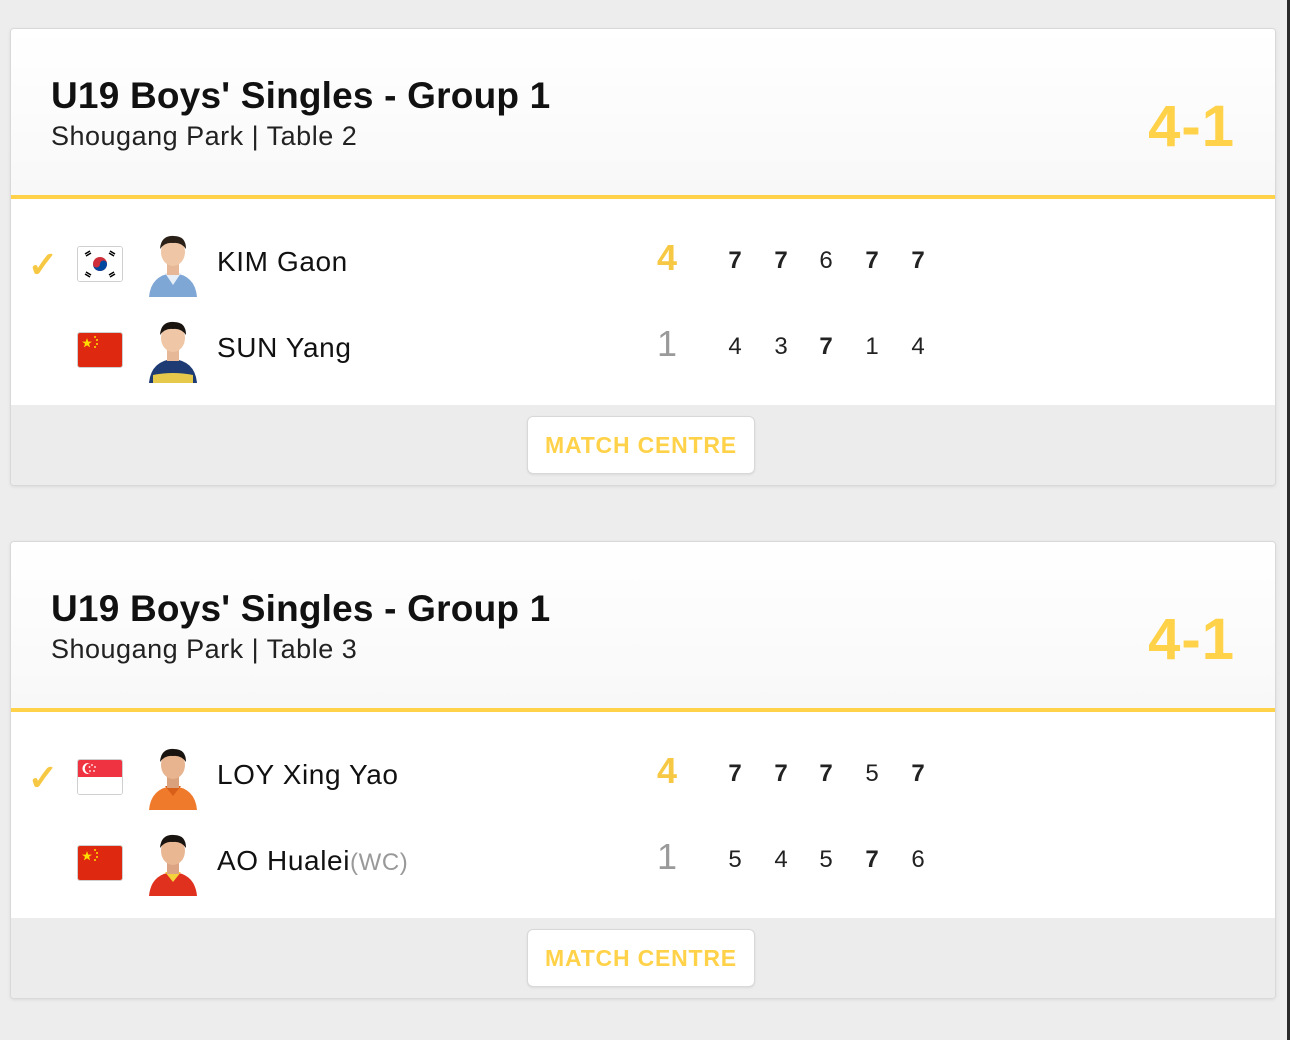  I want to click on singapore-flag-icon, so click(100, 777).